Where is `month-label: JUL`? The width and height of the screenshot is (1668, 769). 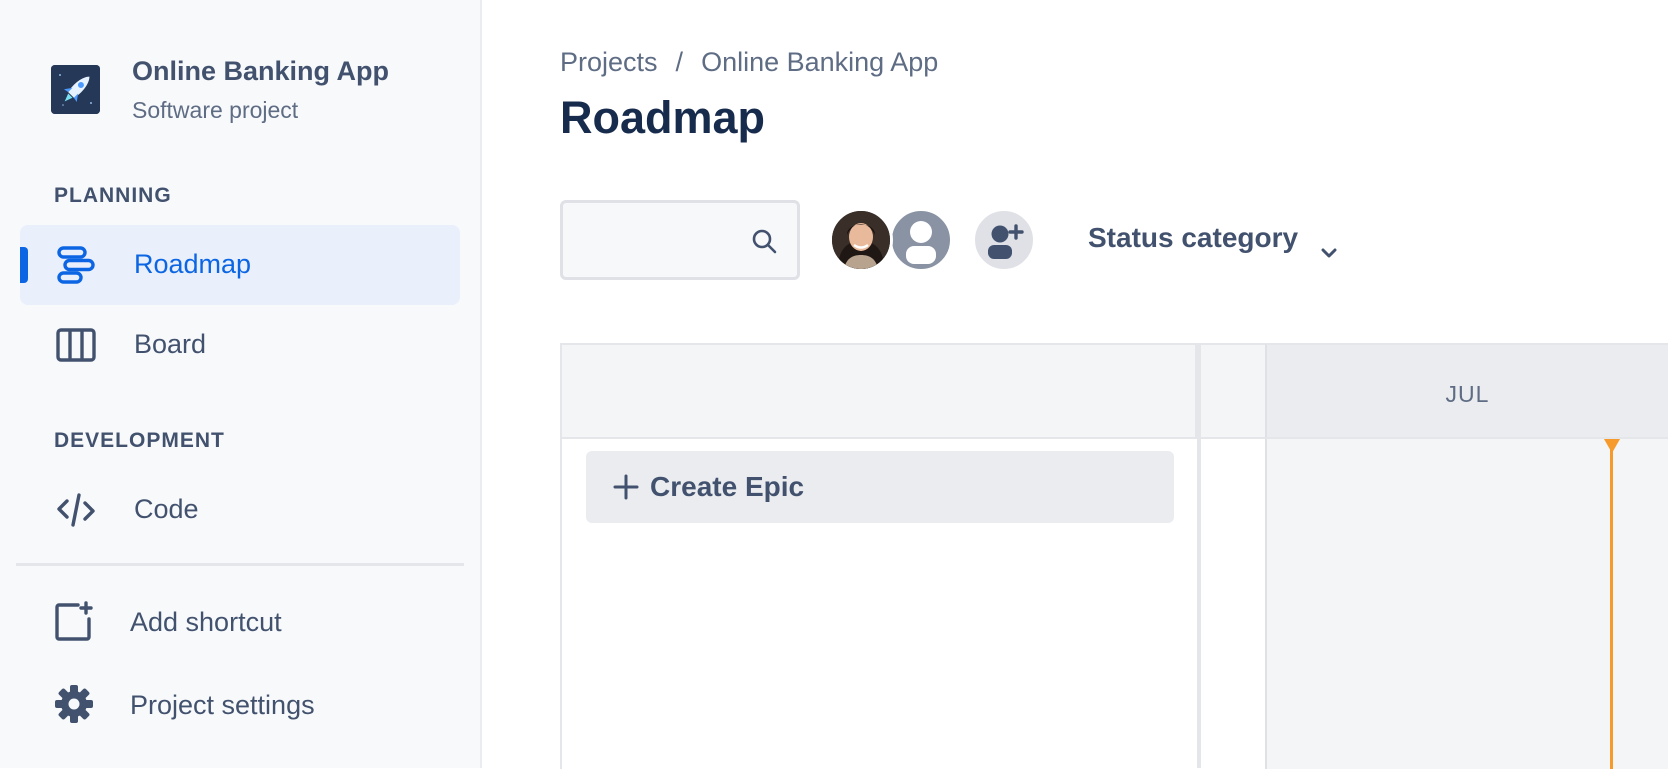
month-label: JUL is located at coordinates (1467, 394).